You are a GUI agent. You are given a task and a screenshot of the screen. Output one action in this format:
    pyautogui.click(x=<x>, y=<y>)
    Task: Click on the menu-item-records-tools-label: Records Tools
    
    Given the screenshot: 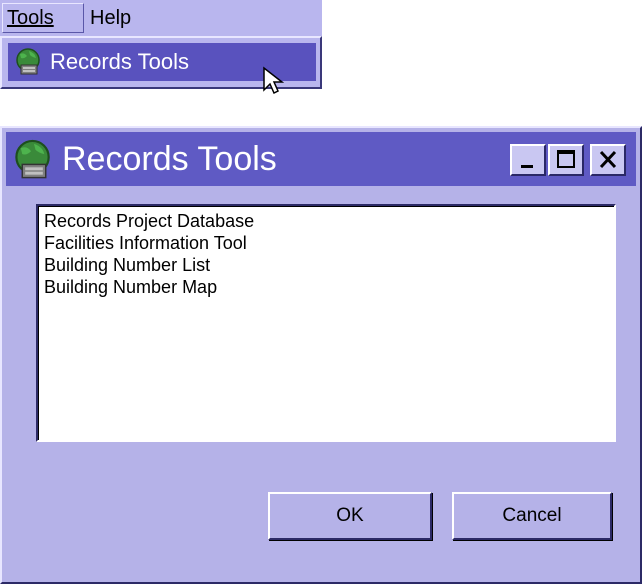 What is the action you would take?
    pyautogui.click(x=119, y=61)
    